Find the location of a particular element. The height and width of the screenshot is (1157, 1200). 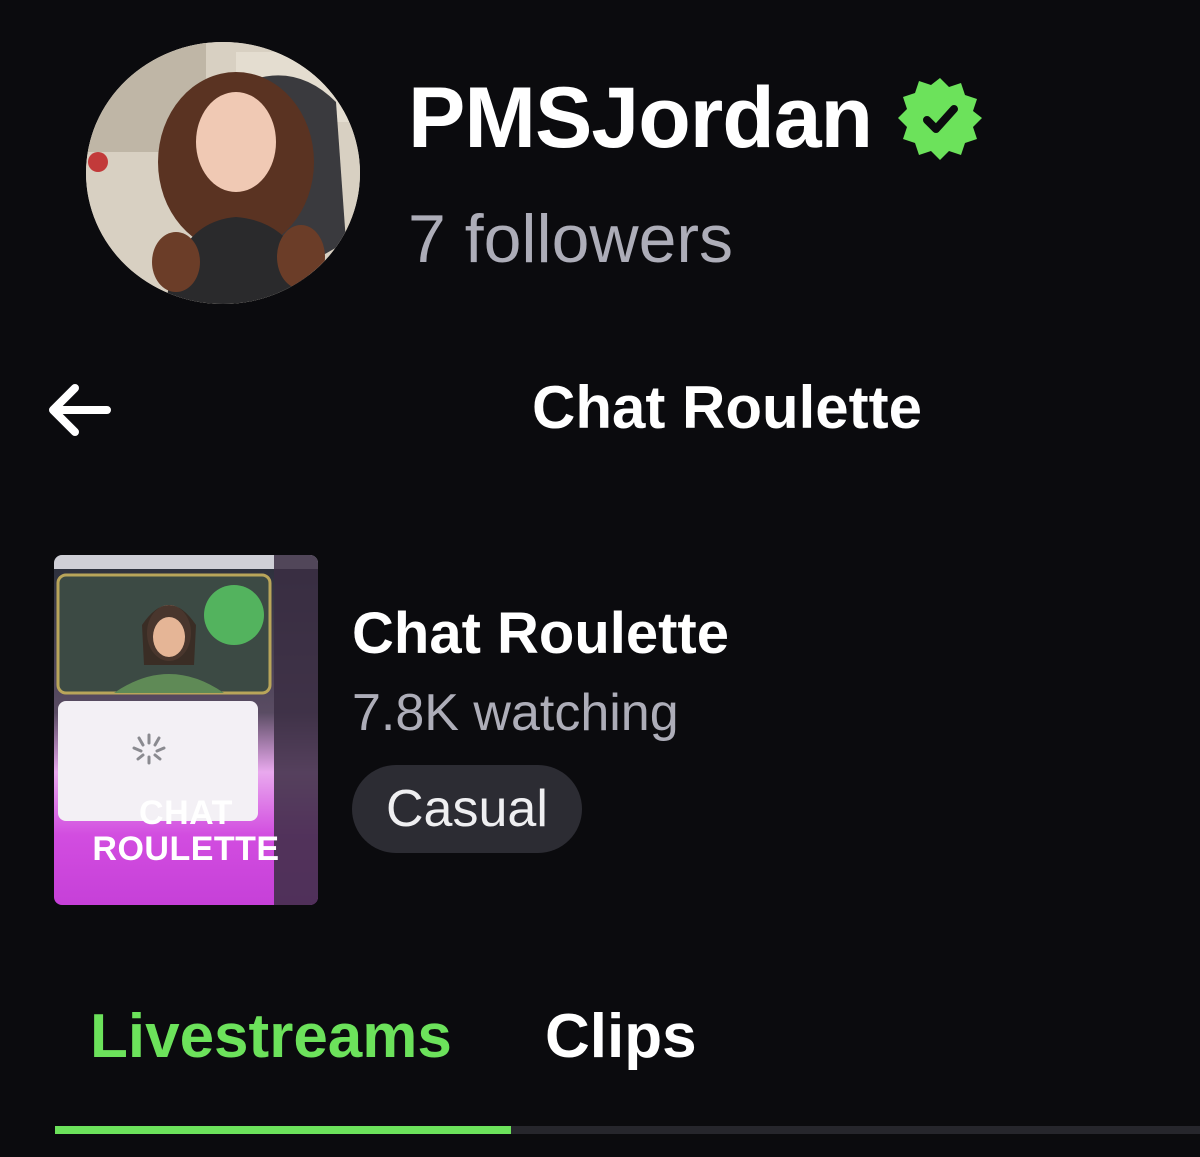

category-thumbnail: CHAT ROULETTE is located at coordinates (186, 730).